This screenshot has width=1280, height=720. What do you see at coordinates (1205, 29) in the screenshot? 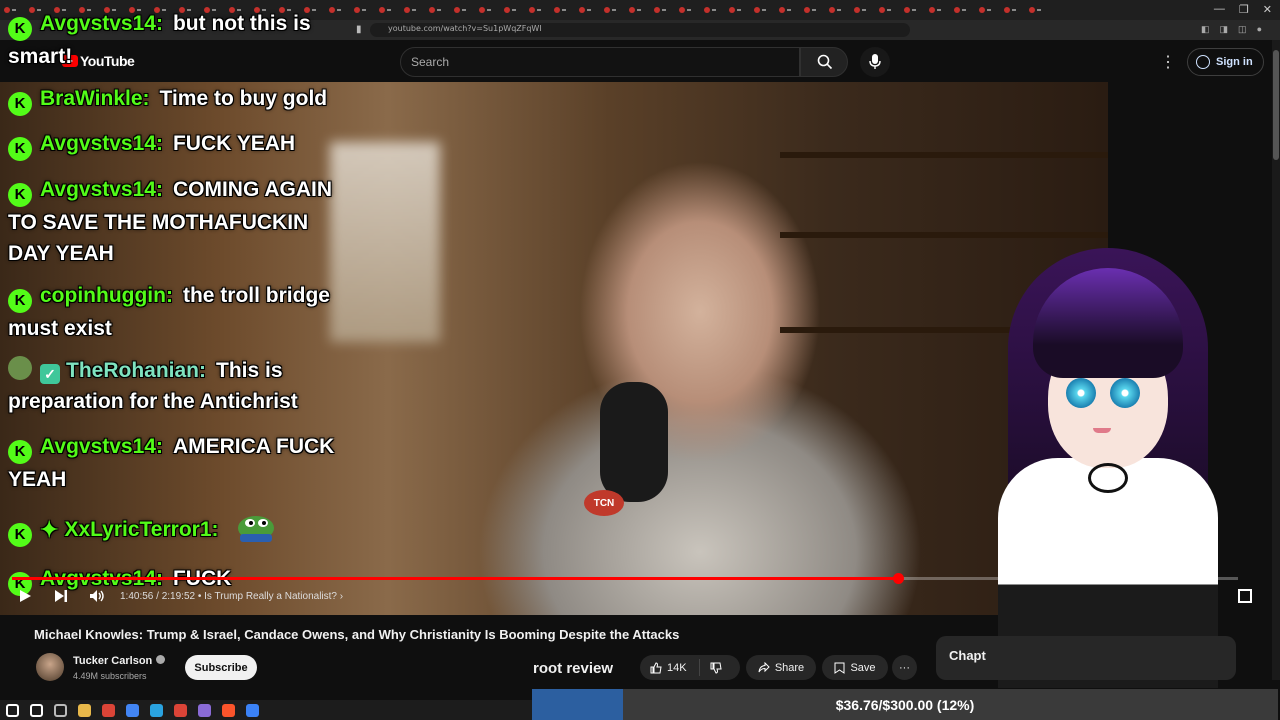
I see `extension-icon: ◧` at bounding box center [1205, 29].